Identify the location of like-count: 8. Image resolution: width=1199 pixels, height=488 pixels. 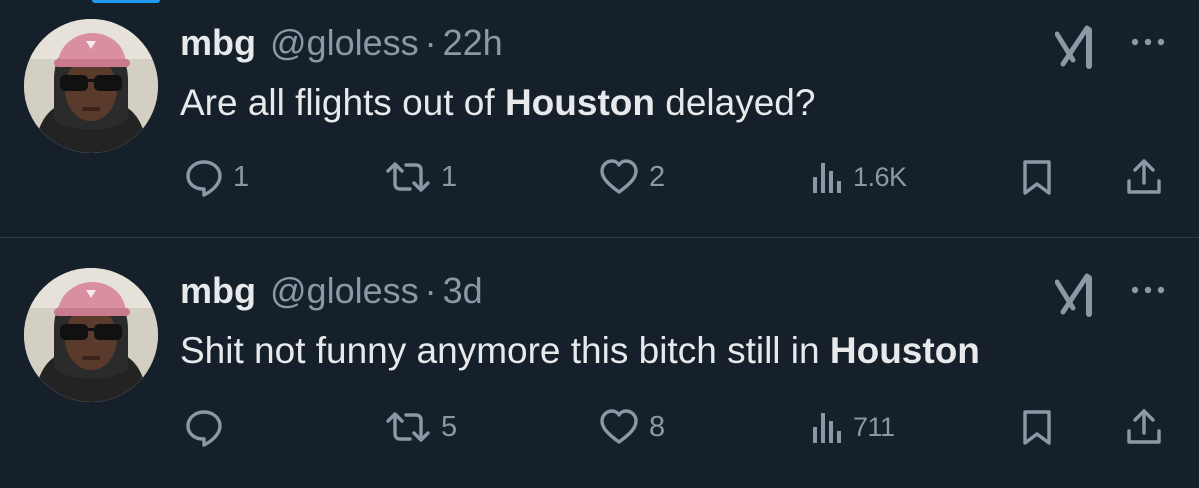
(657, 426).